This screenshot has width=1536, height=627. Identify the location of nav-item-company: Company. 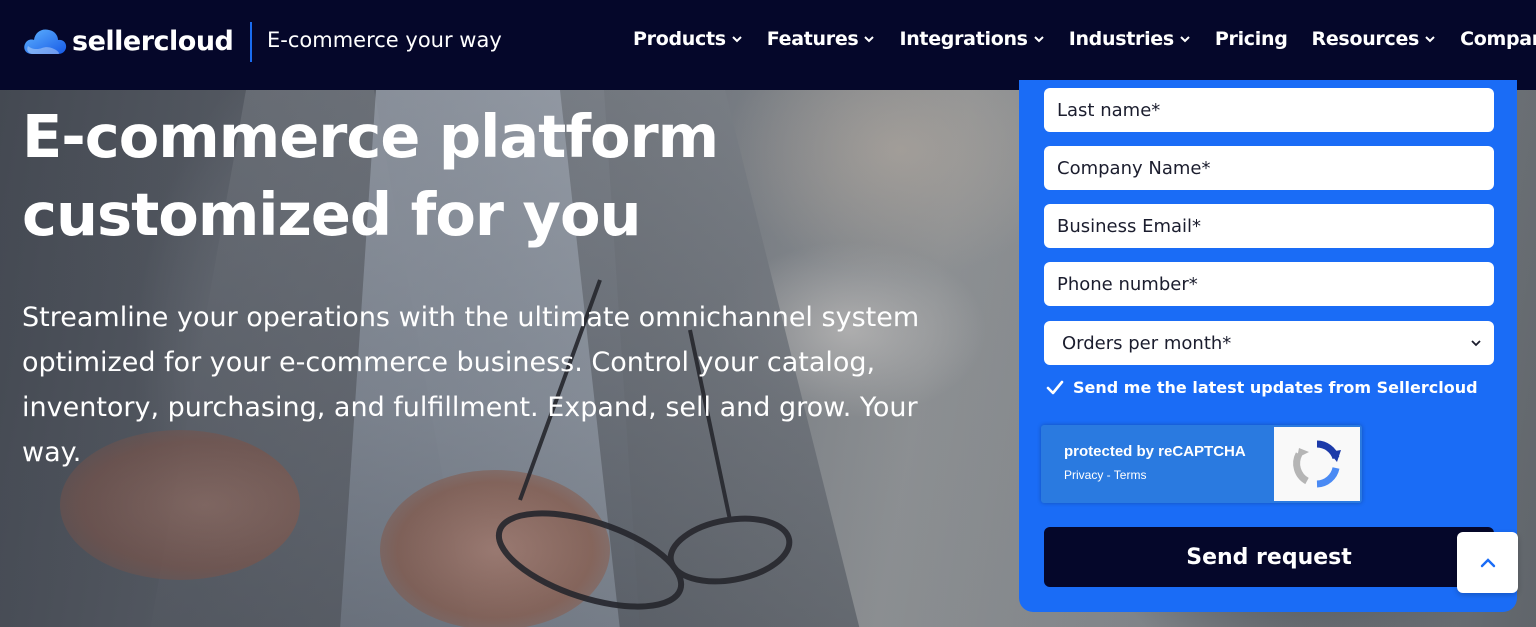
(1498, 39).